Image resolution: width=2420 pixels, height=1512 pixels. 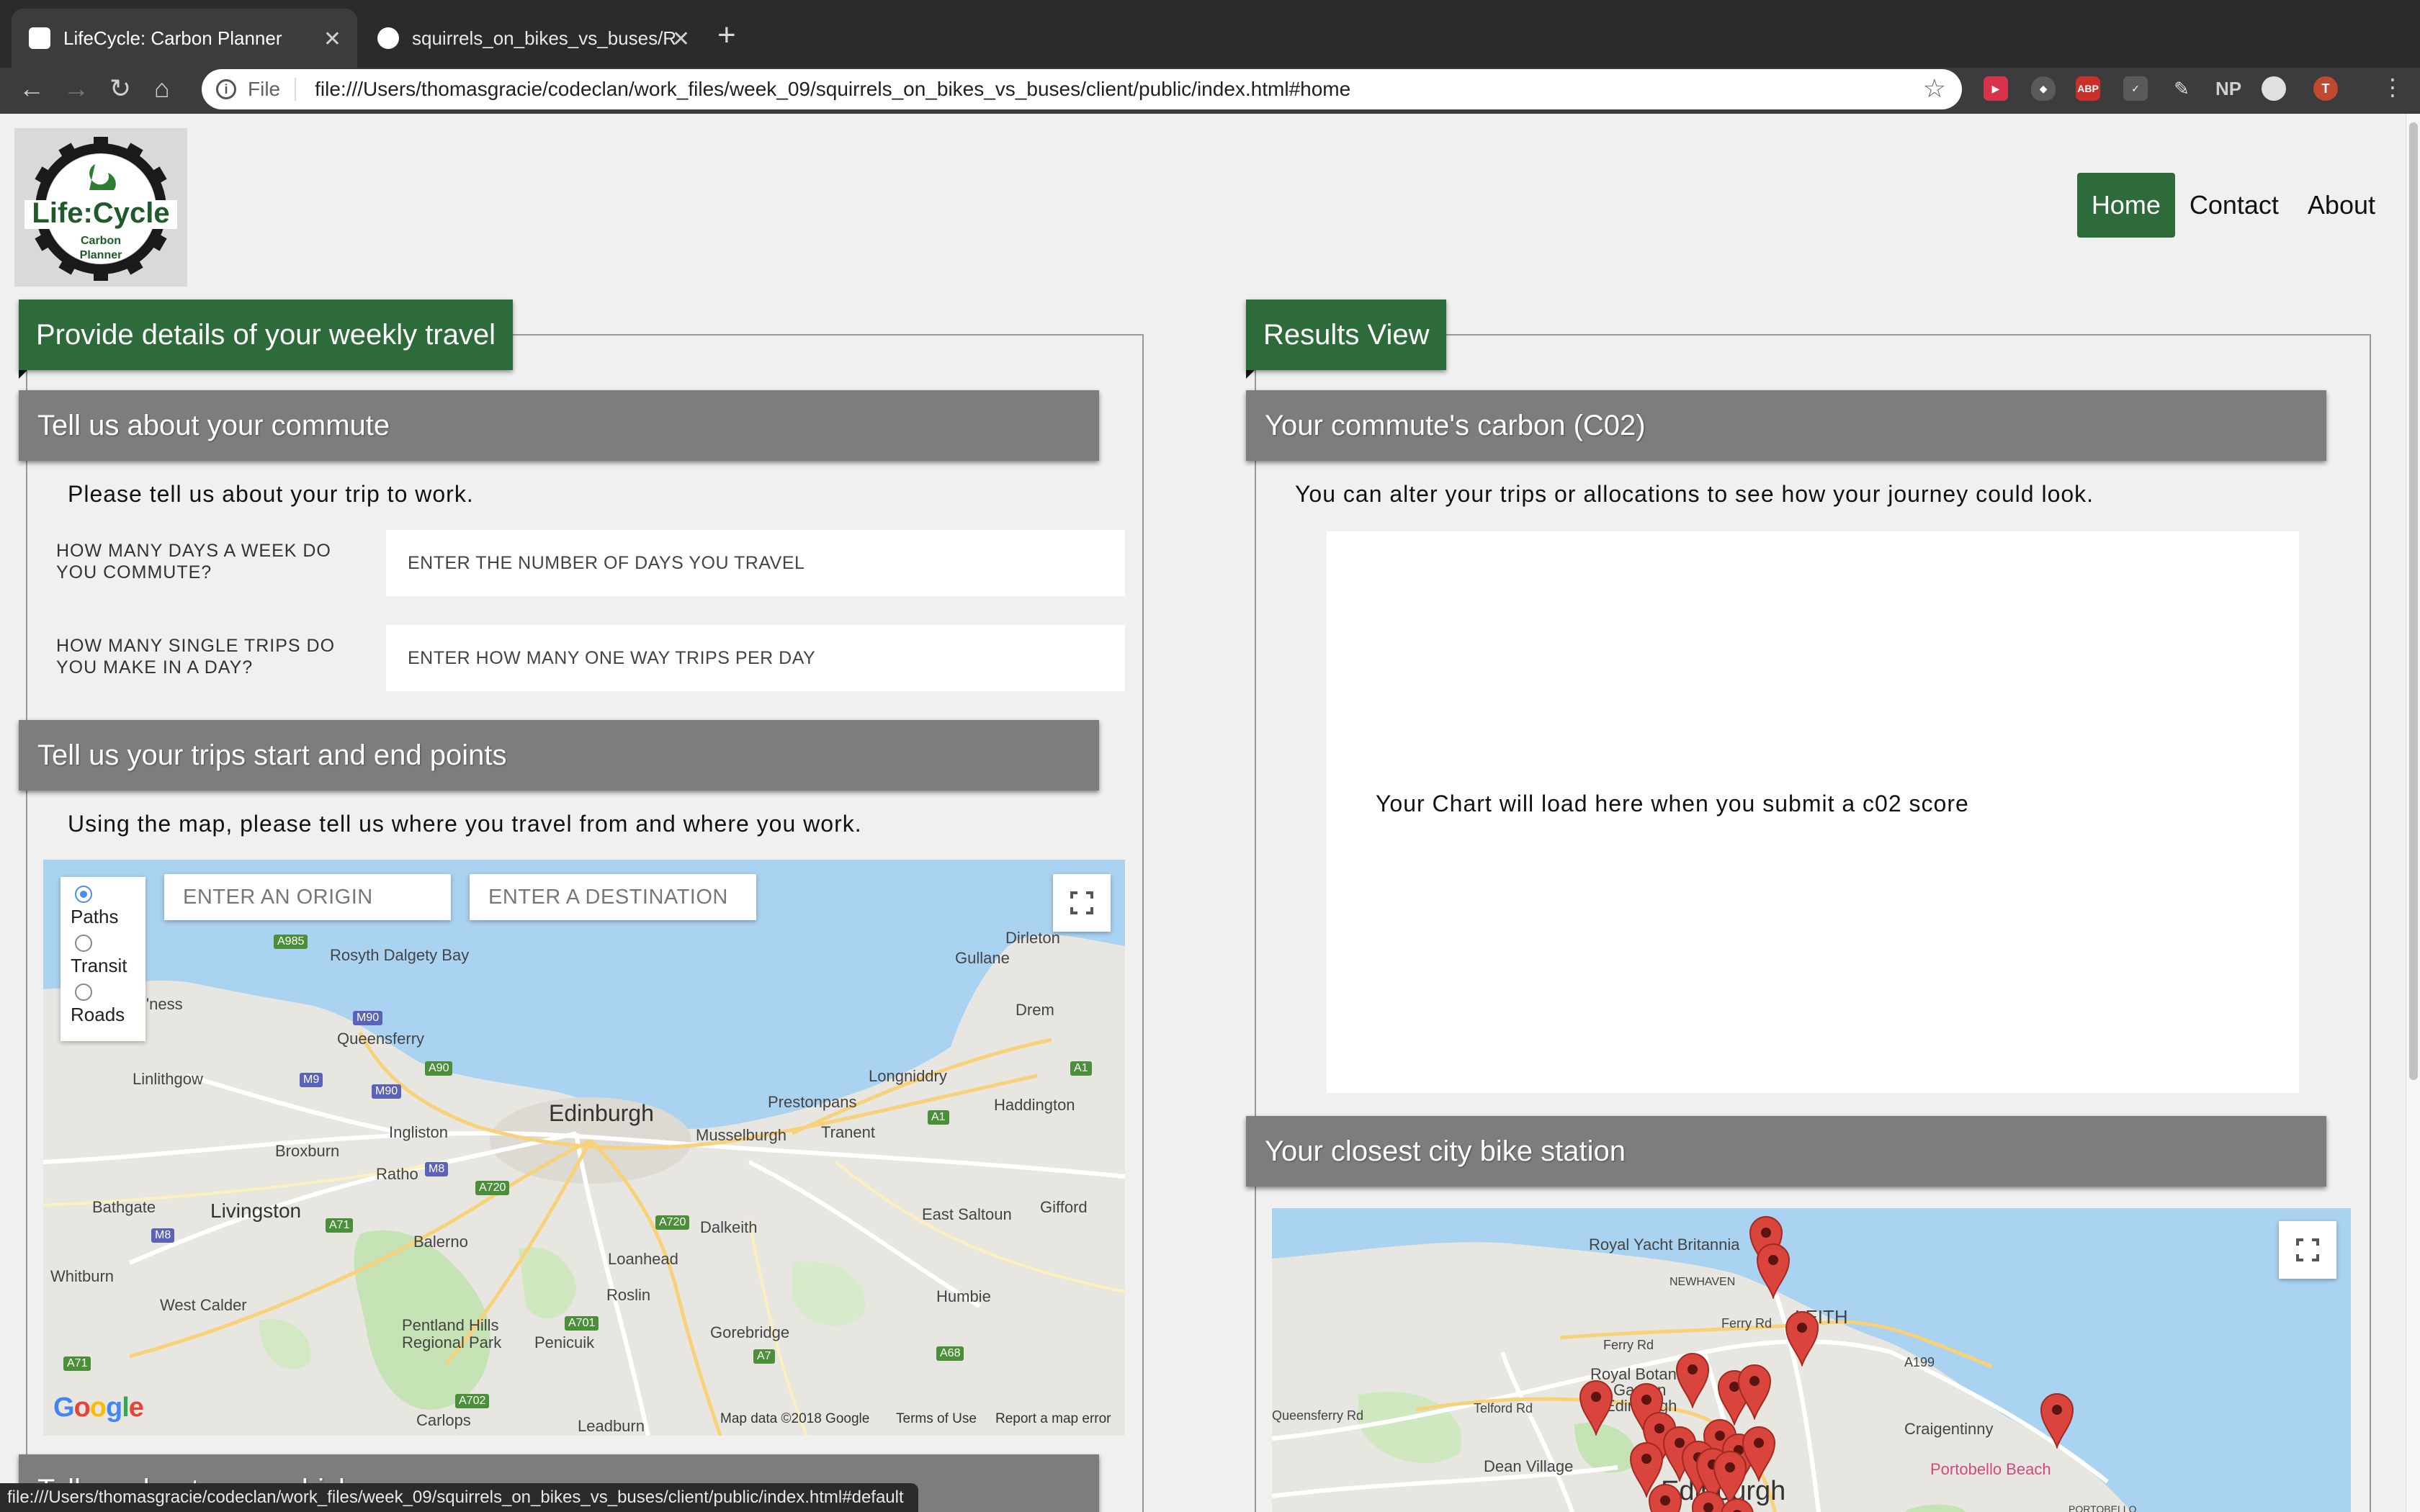 What do you see at coordinates (256, 1211) in the screenshot?
I see `map-label-livingston: Livingston` at bounding box center [256, 1211].